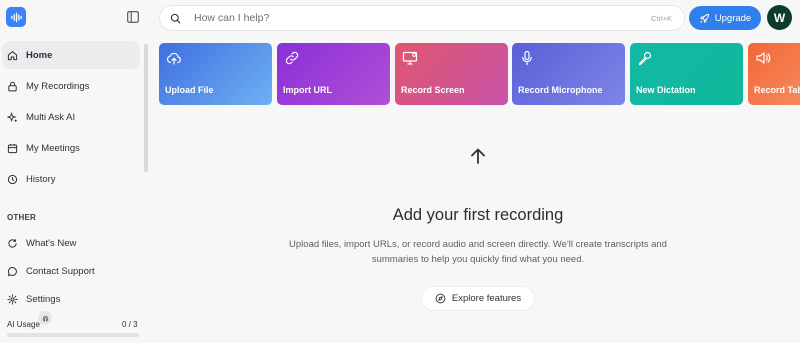  Describe the element at coordinates (410, 58) in the screenshot. I see `monitor-icon` at that location.